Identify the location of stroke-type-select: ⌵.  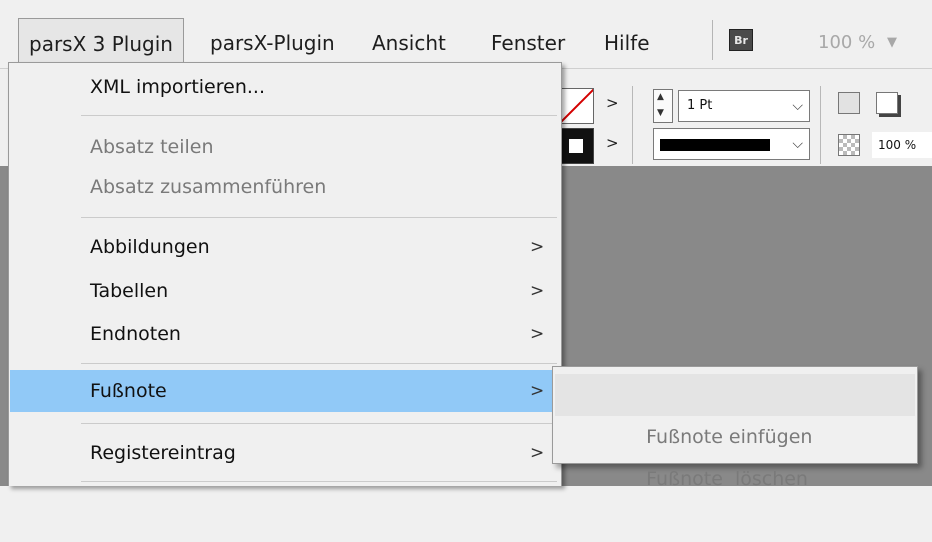
(731, 144).